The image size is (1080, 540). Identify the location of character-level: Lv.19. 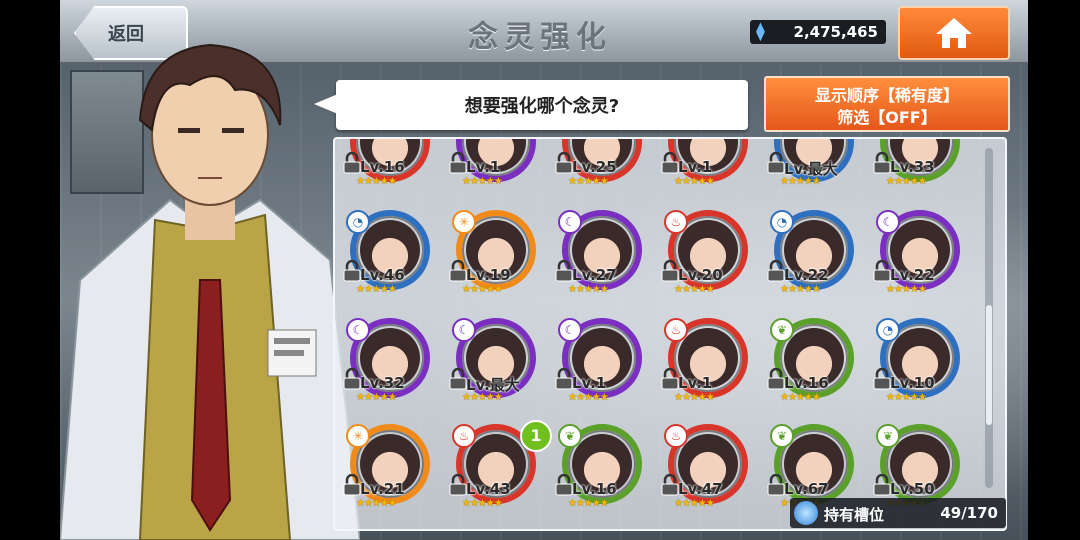
(488, 275).